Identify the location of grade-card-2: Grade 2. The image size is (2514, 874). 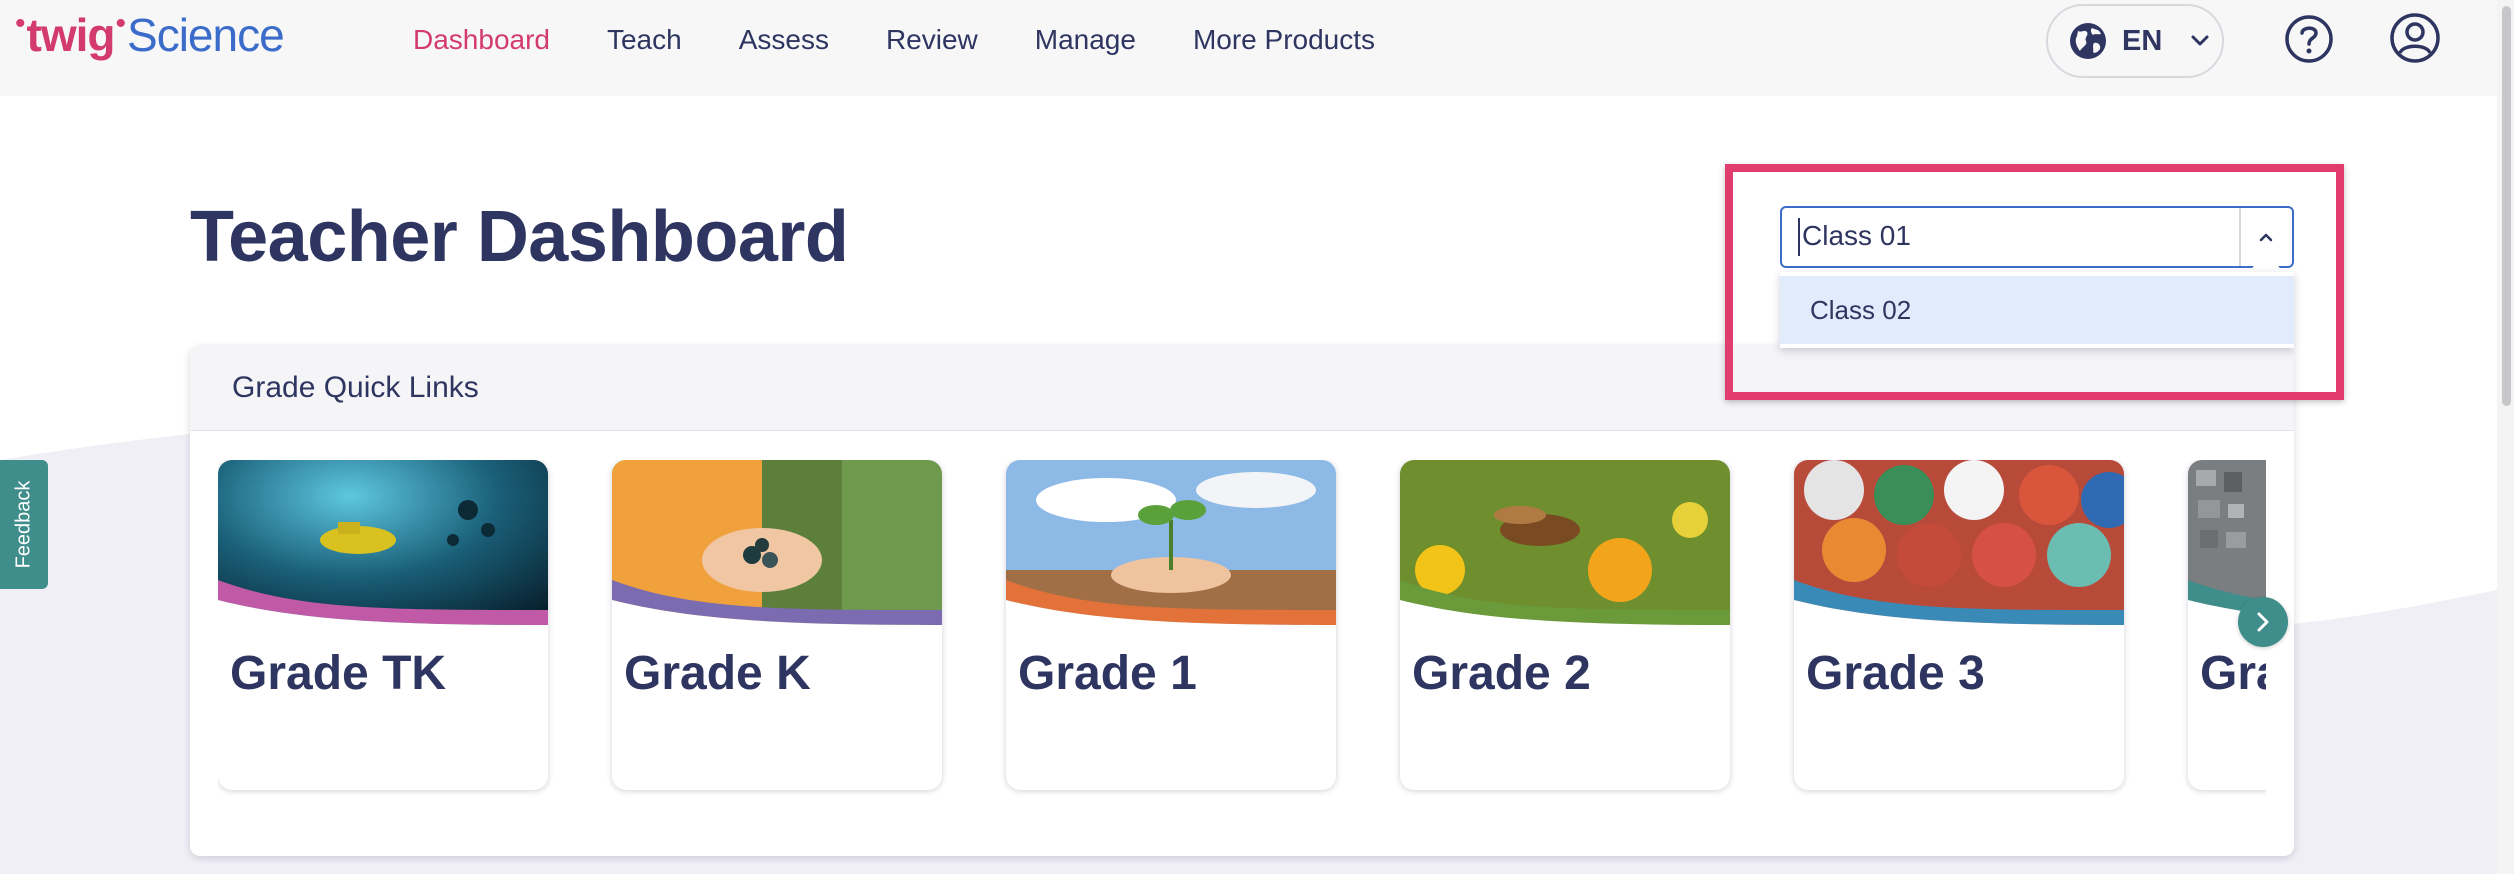
(1565, 625).